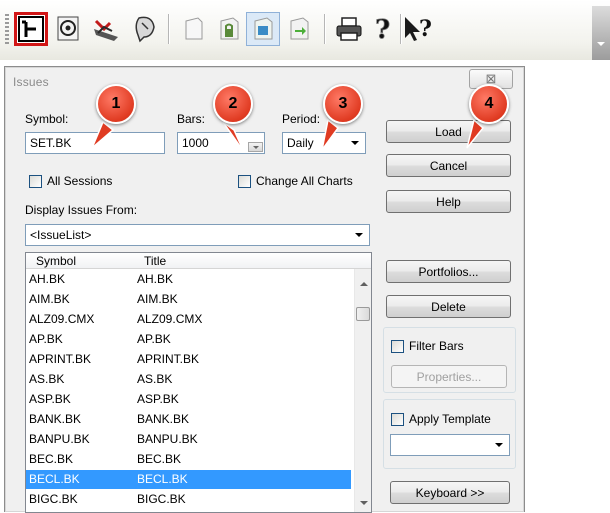  Describe the element at coordinates (343, 104) in the screenshot. I see `callout-3: 3` at that location.